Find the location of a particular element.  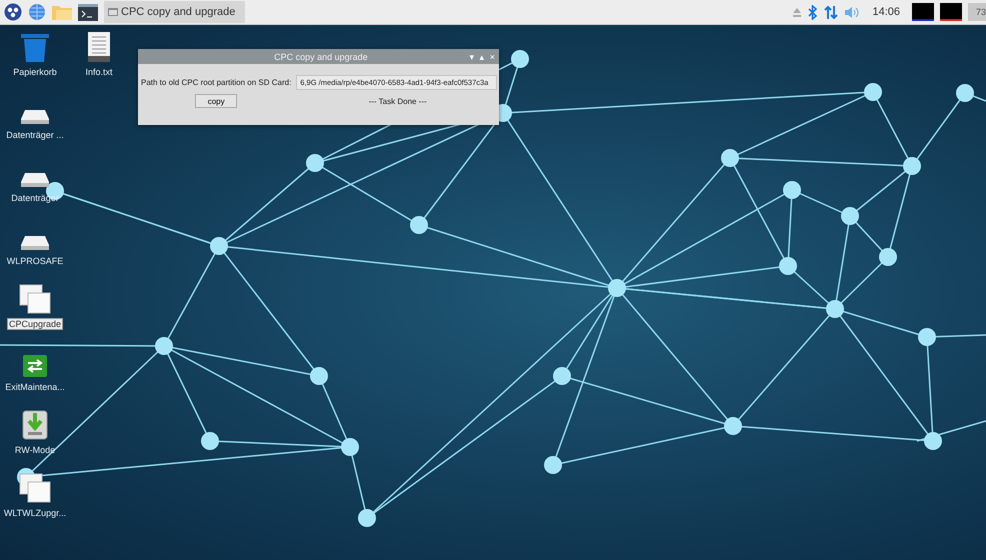

globe-icon is located at coordinates (37, 12).